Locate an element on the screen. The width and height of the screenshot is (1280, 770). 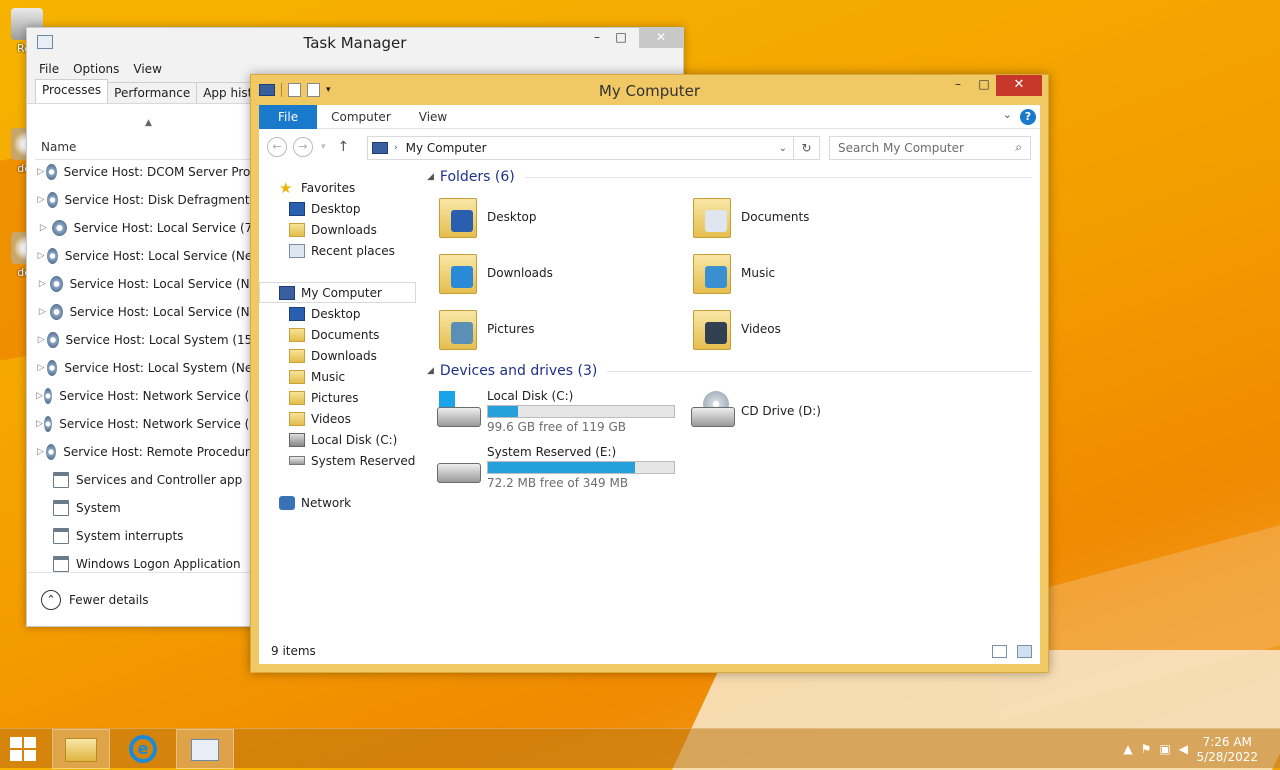
group-header-devices: ◢ Devices and drives (3) is located at coordinates (733, 371).